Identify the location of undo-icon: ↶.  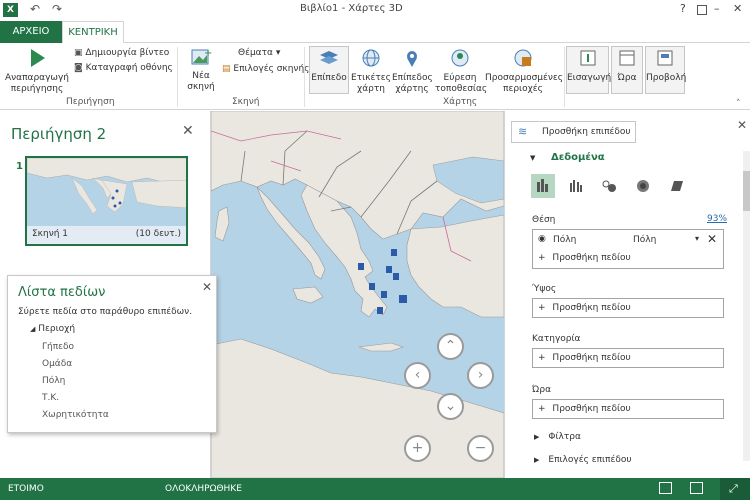
(35, 9).